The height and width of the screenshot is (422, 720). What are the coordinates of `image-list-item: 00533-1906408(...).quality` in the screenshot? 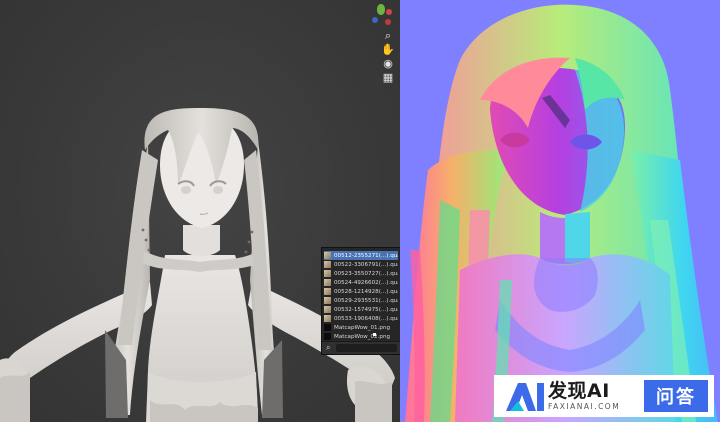 It's located at (361, 318).